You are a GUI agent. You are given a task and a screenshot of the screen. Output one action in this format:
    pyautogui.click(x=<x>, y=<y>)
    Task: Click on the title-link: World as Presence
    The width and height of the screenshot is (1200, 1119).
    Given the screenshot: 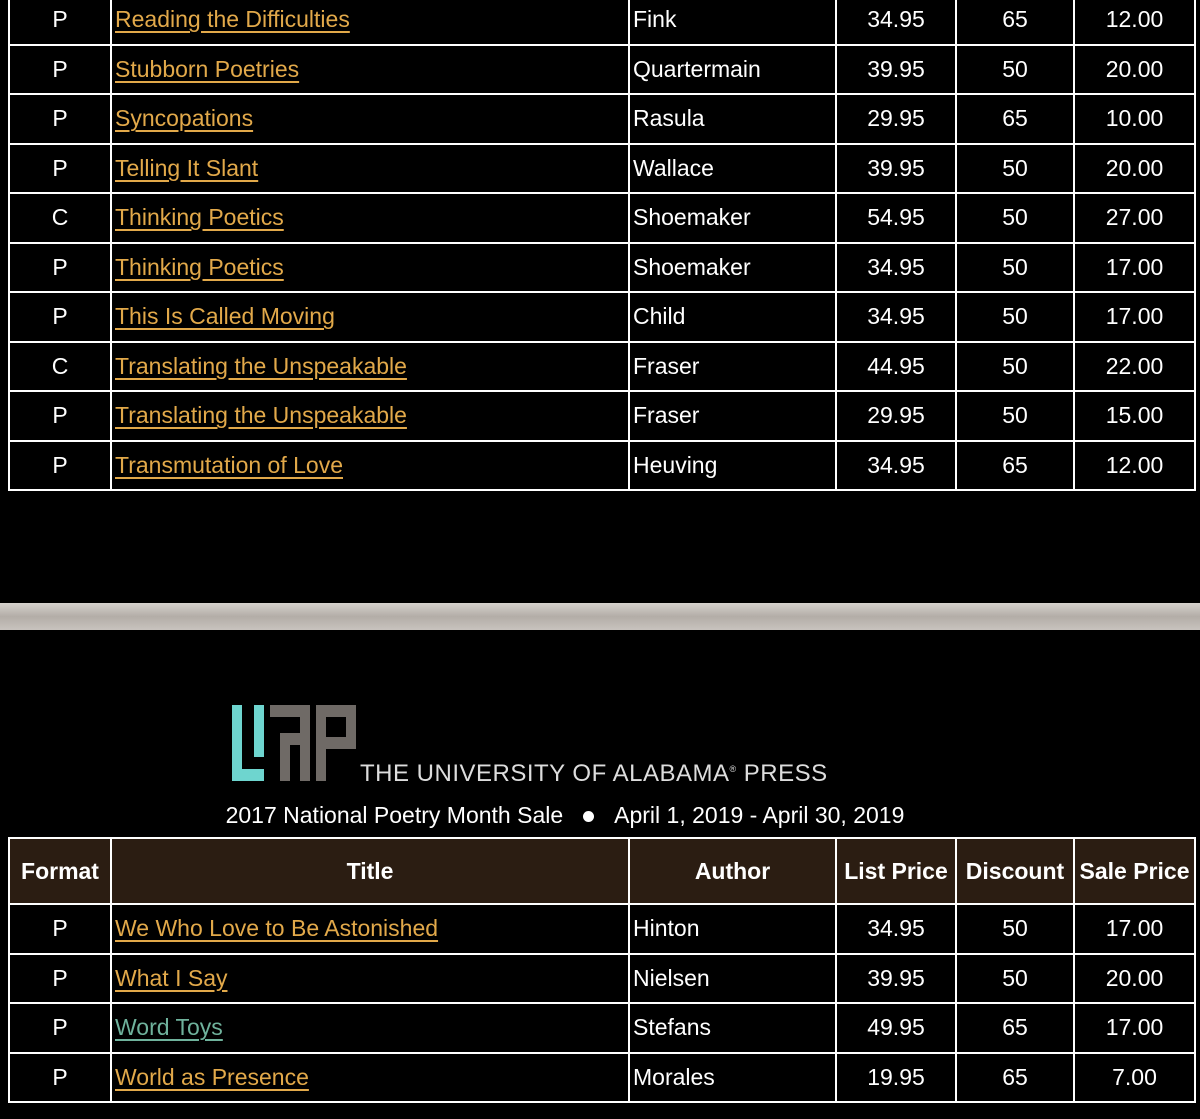 What is the action you would take?
    pyautogui.click(x=212, y=1077)
    